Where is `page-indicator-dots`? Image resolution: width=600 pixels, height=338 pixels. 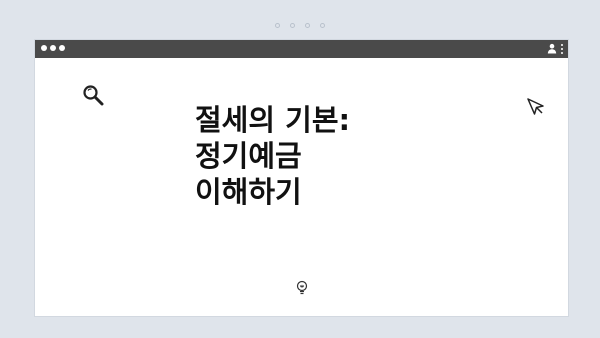 page-indicator-dots is located at coordinates (300, 25).